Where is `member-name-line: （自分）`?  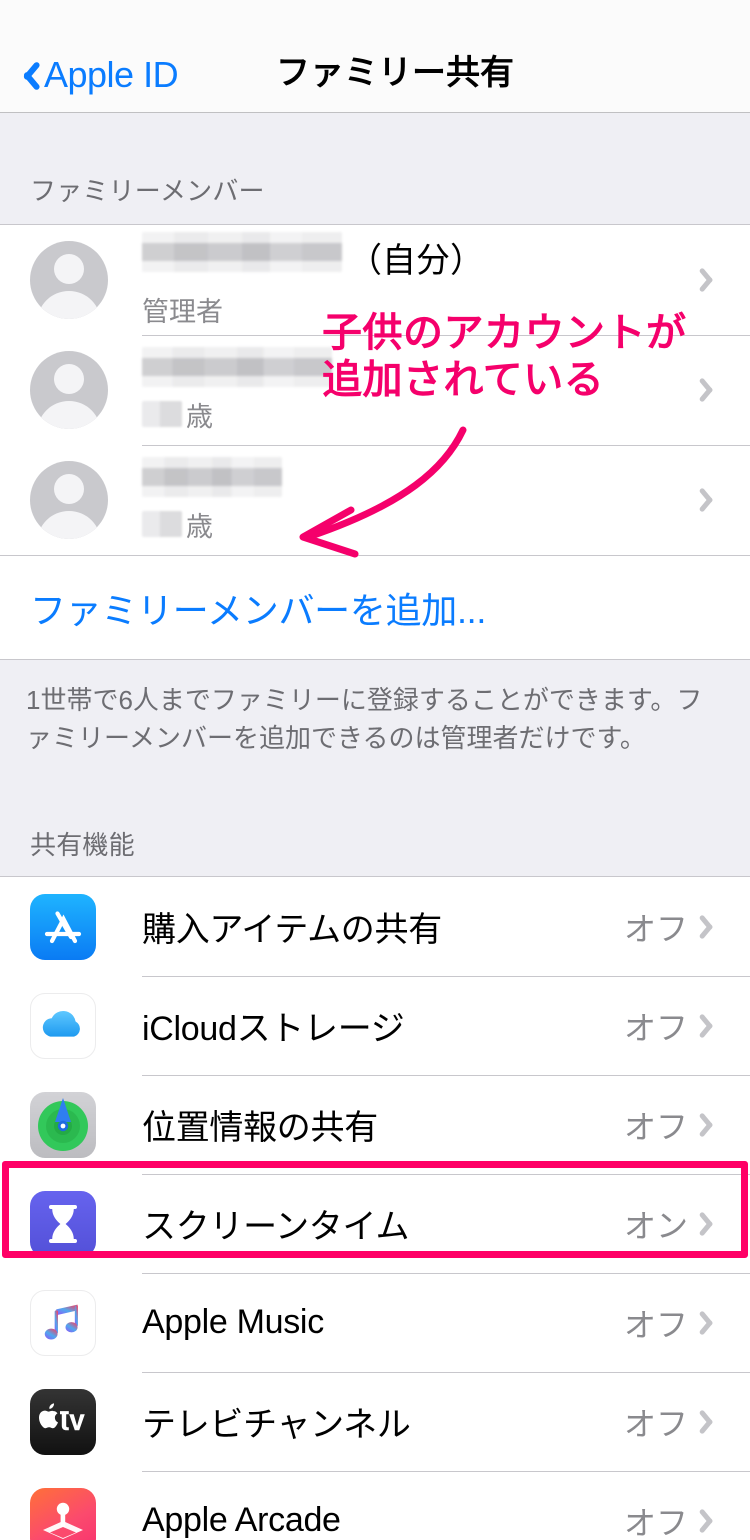
member-name-line: （自分） is located at coordinates (313, 256).